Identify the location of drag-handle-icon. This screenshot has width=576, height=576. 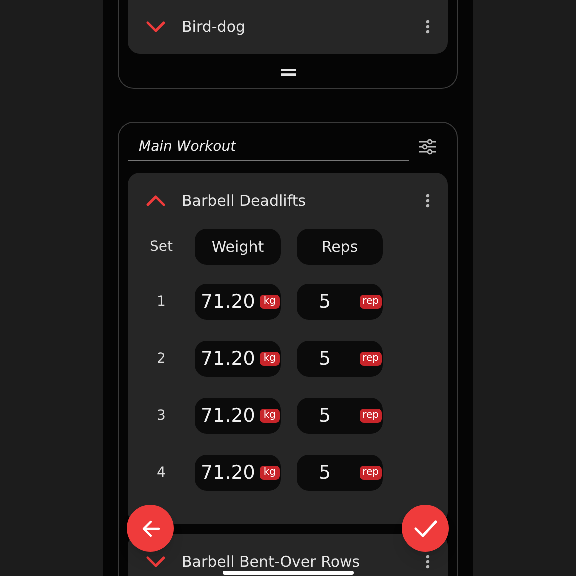
(288, 72).